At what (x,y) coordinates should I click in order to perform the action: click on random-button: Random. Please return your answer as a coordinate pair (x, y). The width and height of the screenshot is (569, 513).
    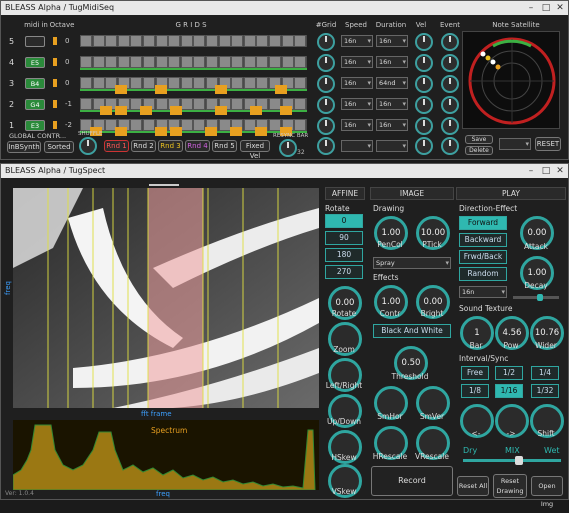
    Looking at the image, I should click on (483, 274).